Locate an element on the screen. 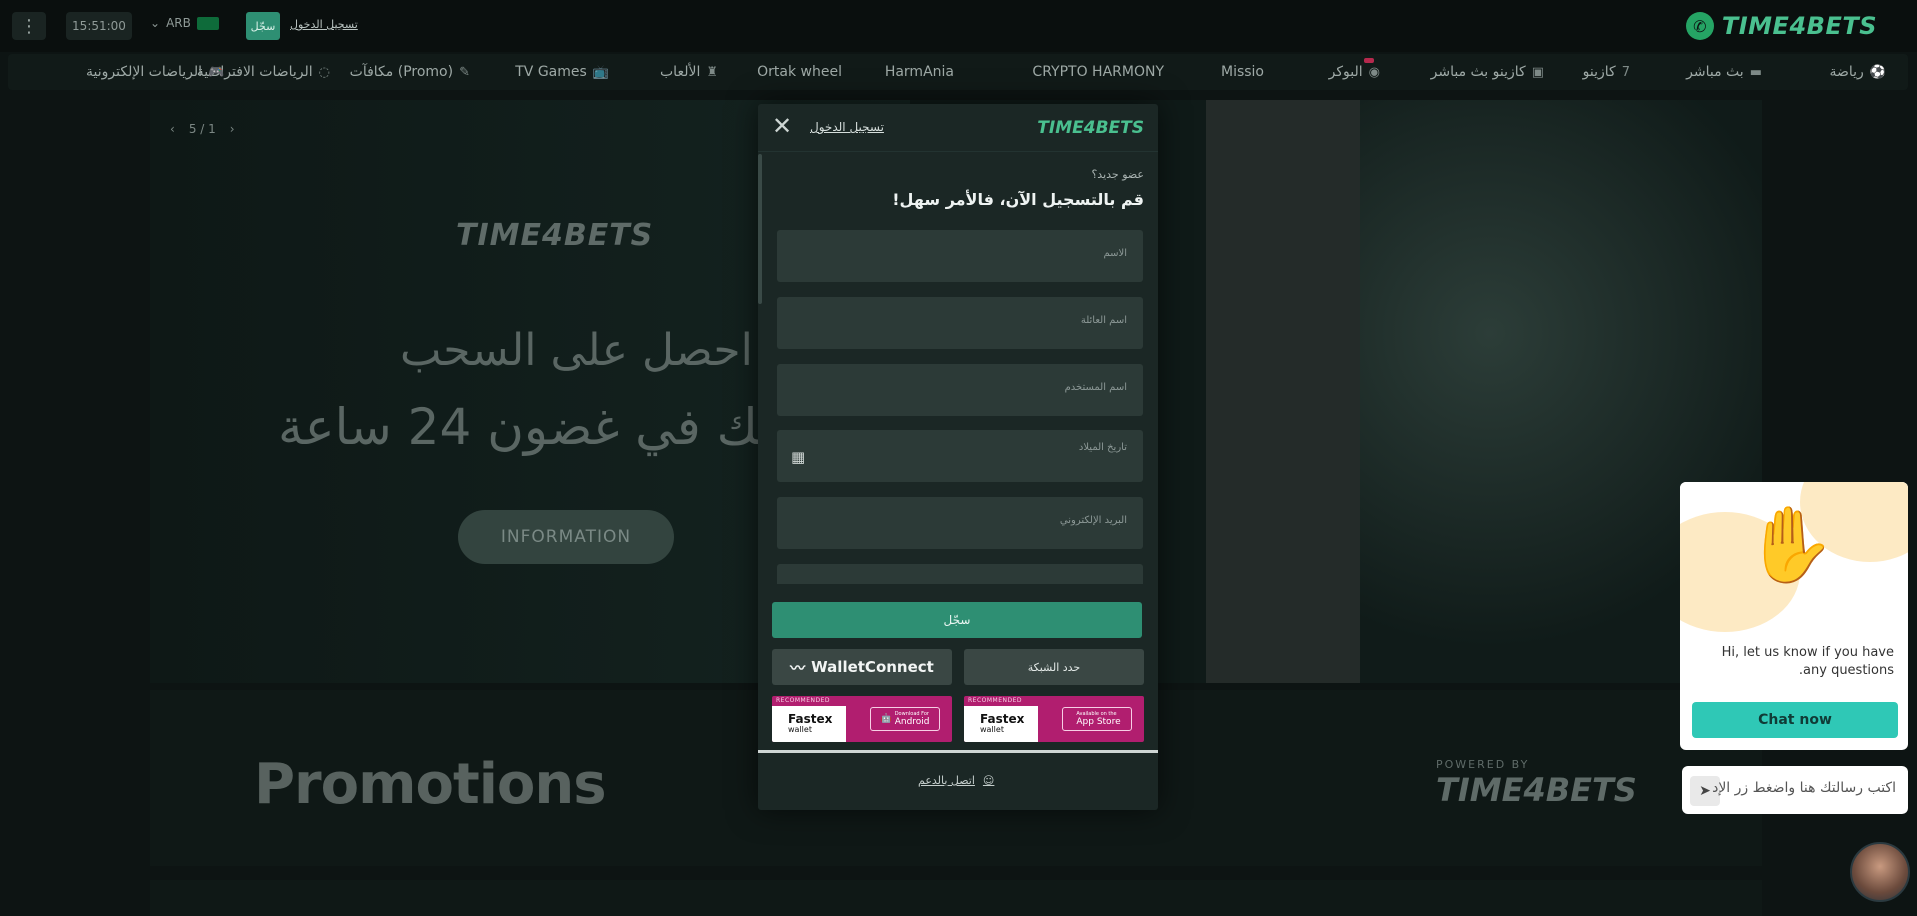 Image resolution: width=1917 pixels, height=916 pixels. promotions-title: Promotions is located at coordinates (430, 784).